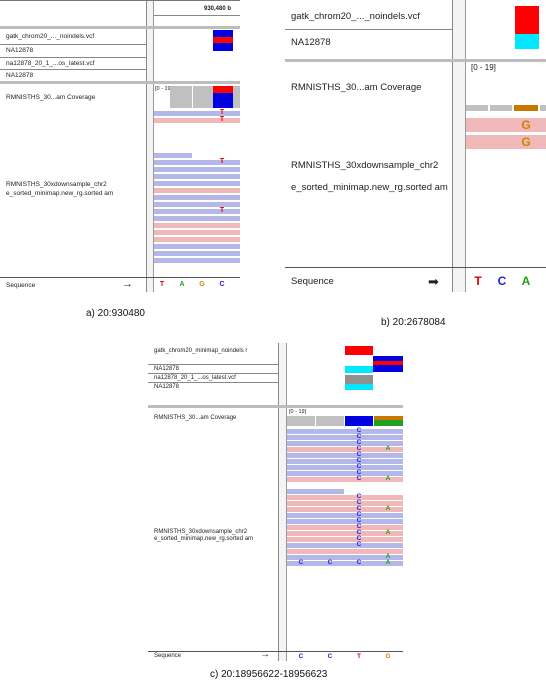 The height and width of the screenshot is (683, 546). What do you see at coordinates (269, 674) in the screenshot?
I see `caption-c: c) 20:18956622-18956623` at bounding box center [269, 674].